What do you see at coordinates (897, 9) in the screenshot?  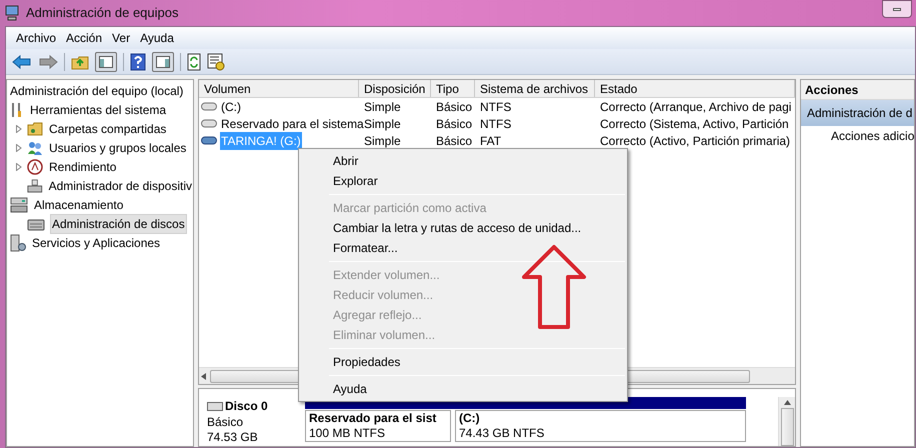 I see `minimize-button` at bounding box center [897, 9].